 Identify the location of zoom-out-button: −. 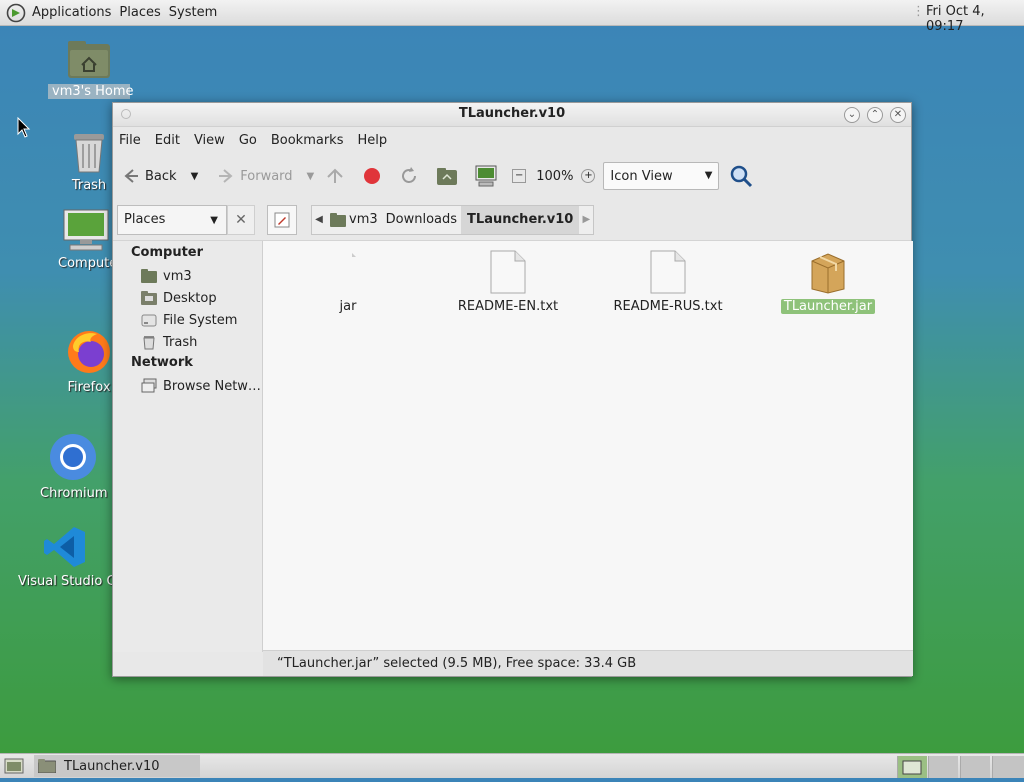
(519, 176).